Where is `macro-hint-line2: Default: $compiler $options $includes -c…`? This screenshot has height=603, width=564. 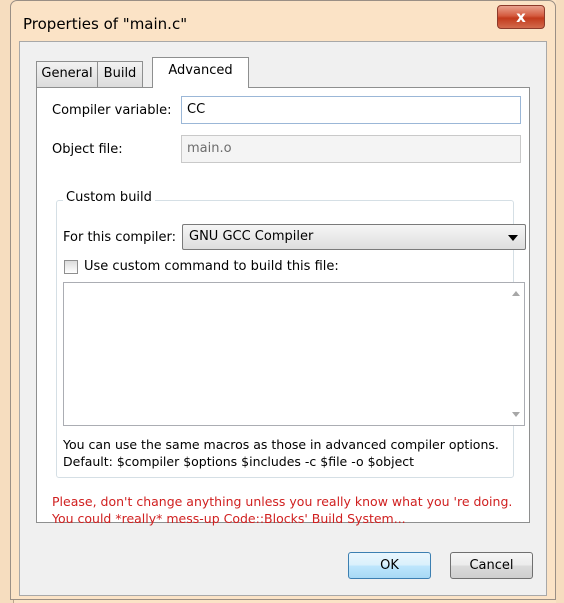 macro-hint-line2: Default: $compiler $options $includes -c… is located at coordinates (239, 461).